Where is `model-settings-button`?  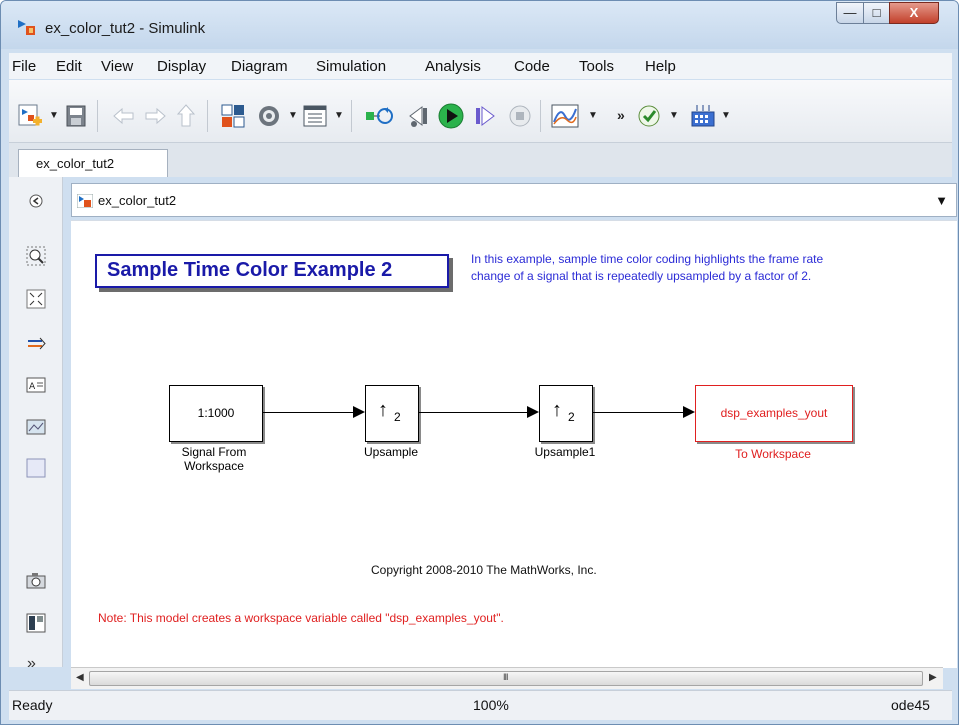 model-settings-button is located at coordinates (269, 116).